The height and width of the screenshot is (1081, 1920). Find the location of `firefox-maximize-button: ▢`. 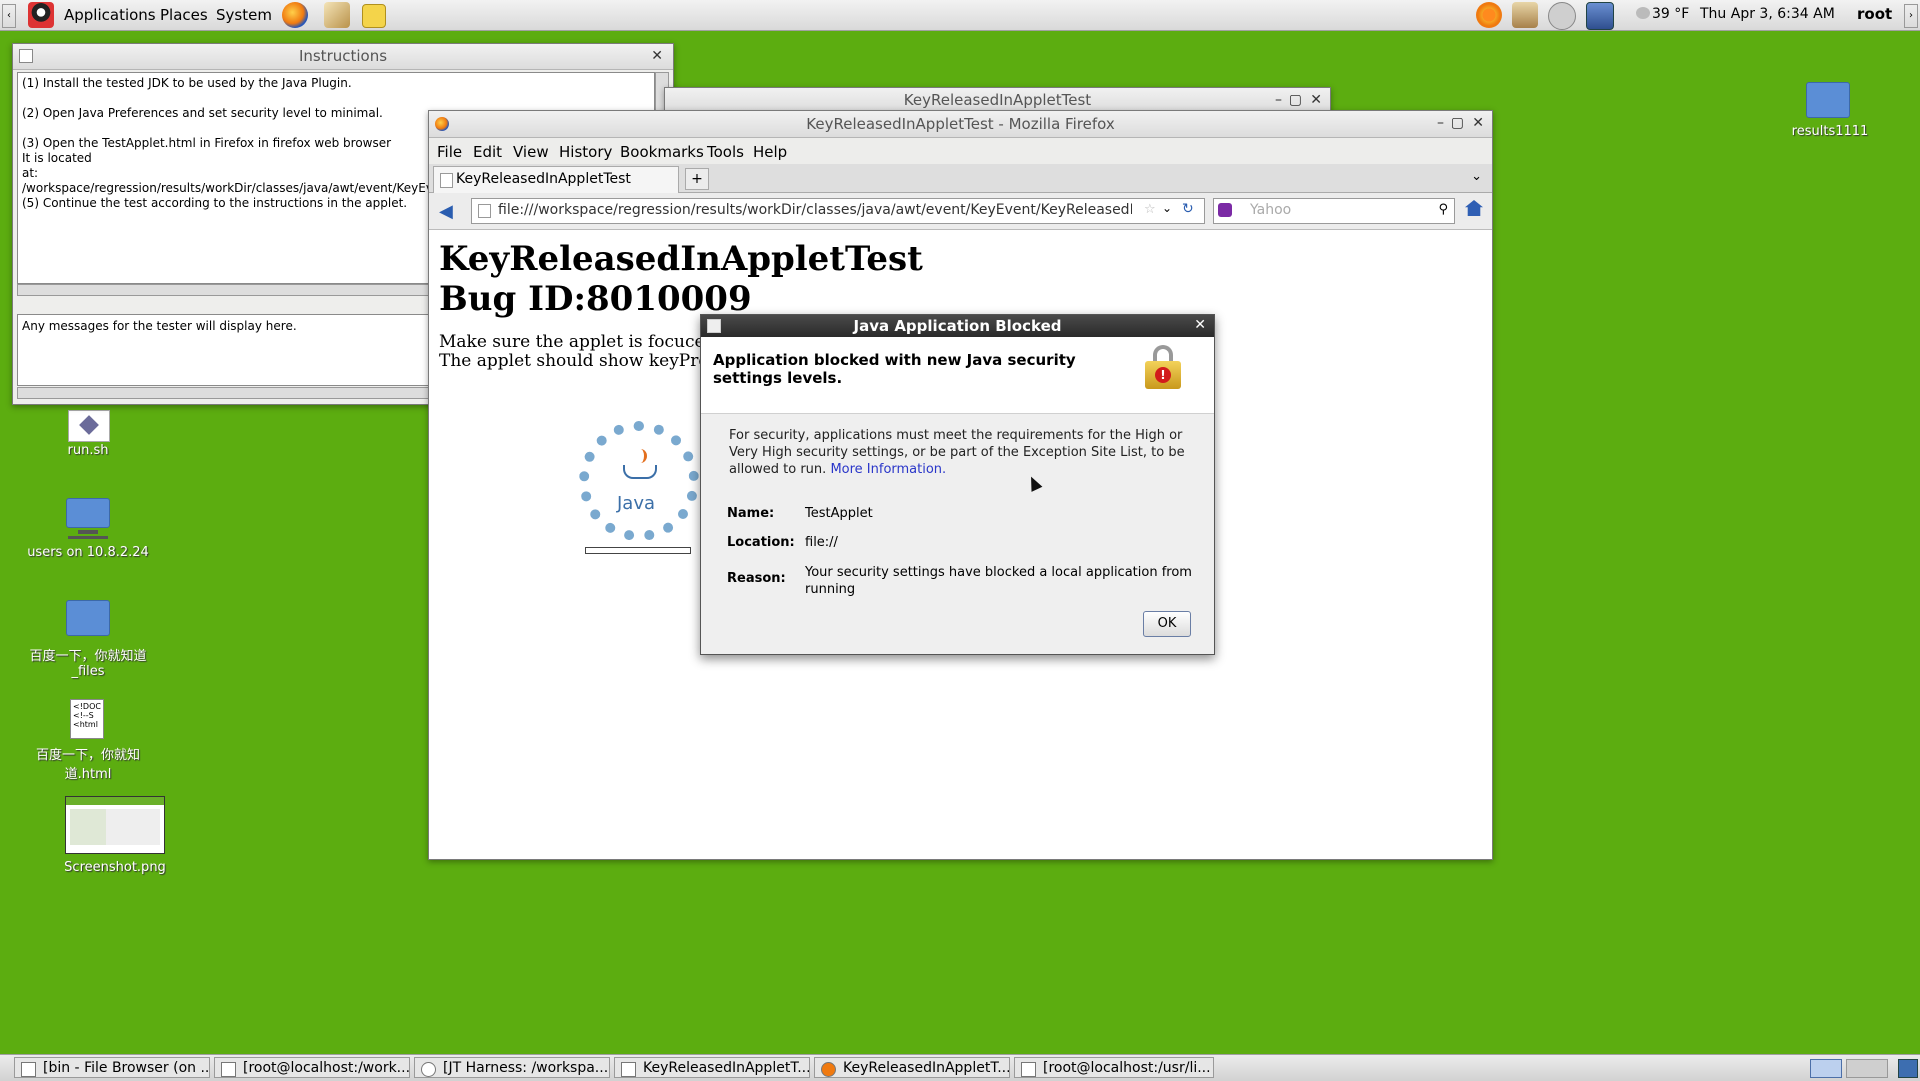

firefox-maximize-button: ▢ is located at coordinates (1457, 123).